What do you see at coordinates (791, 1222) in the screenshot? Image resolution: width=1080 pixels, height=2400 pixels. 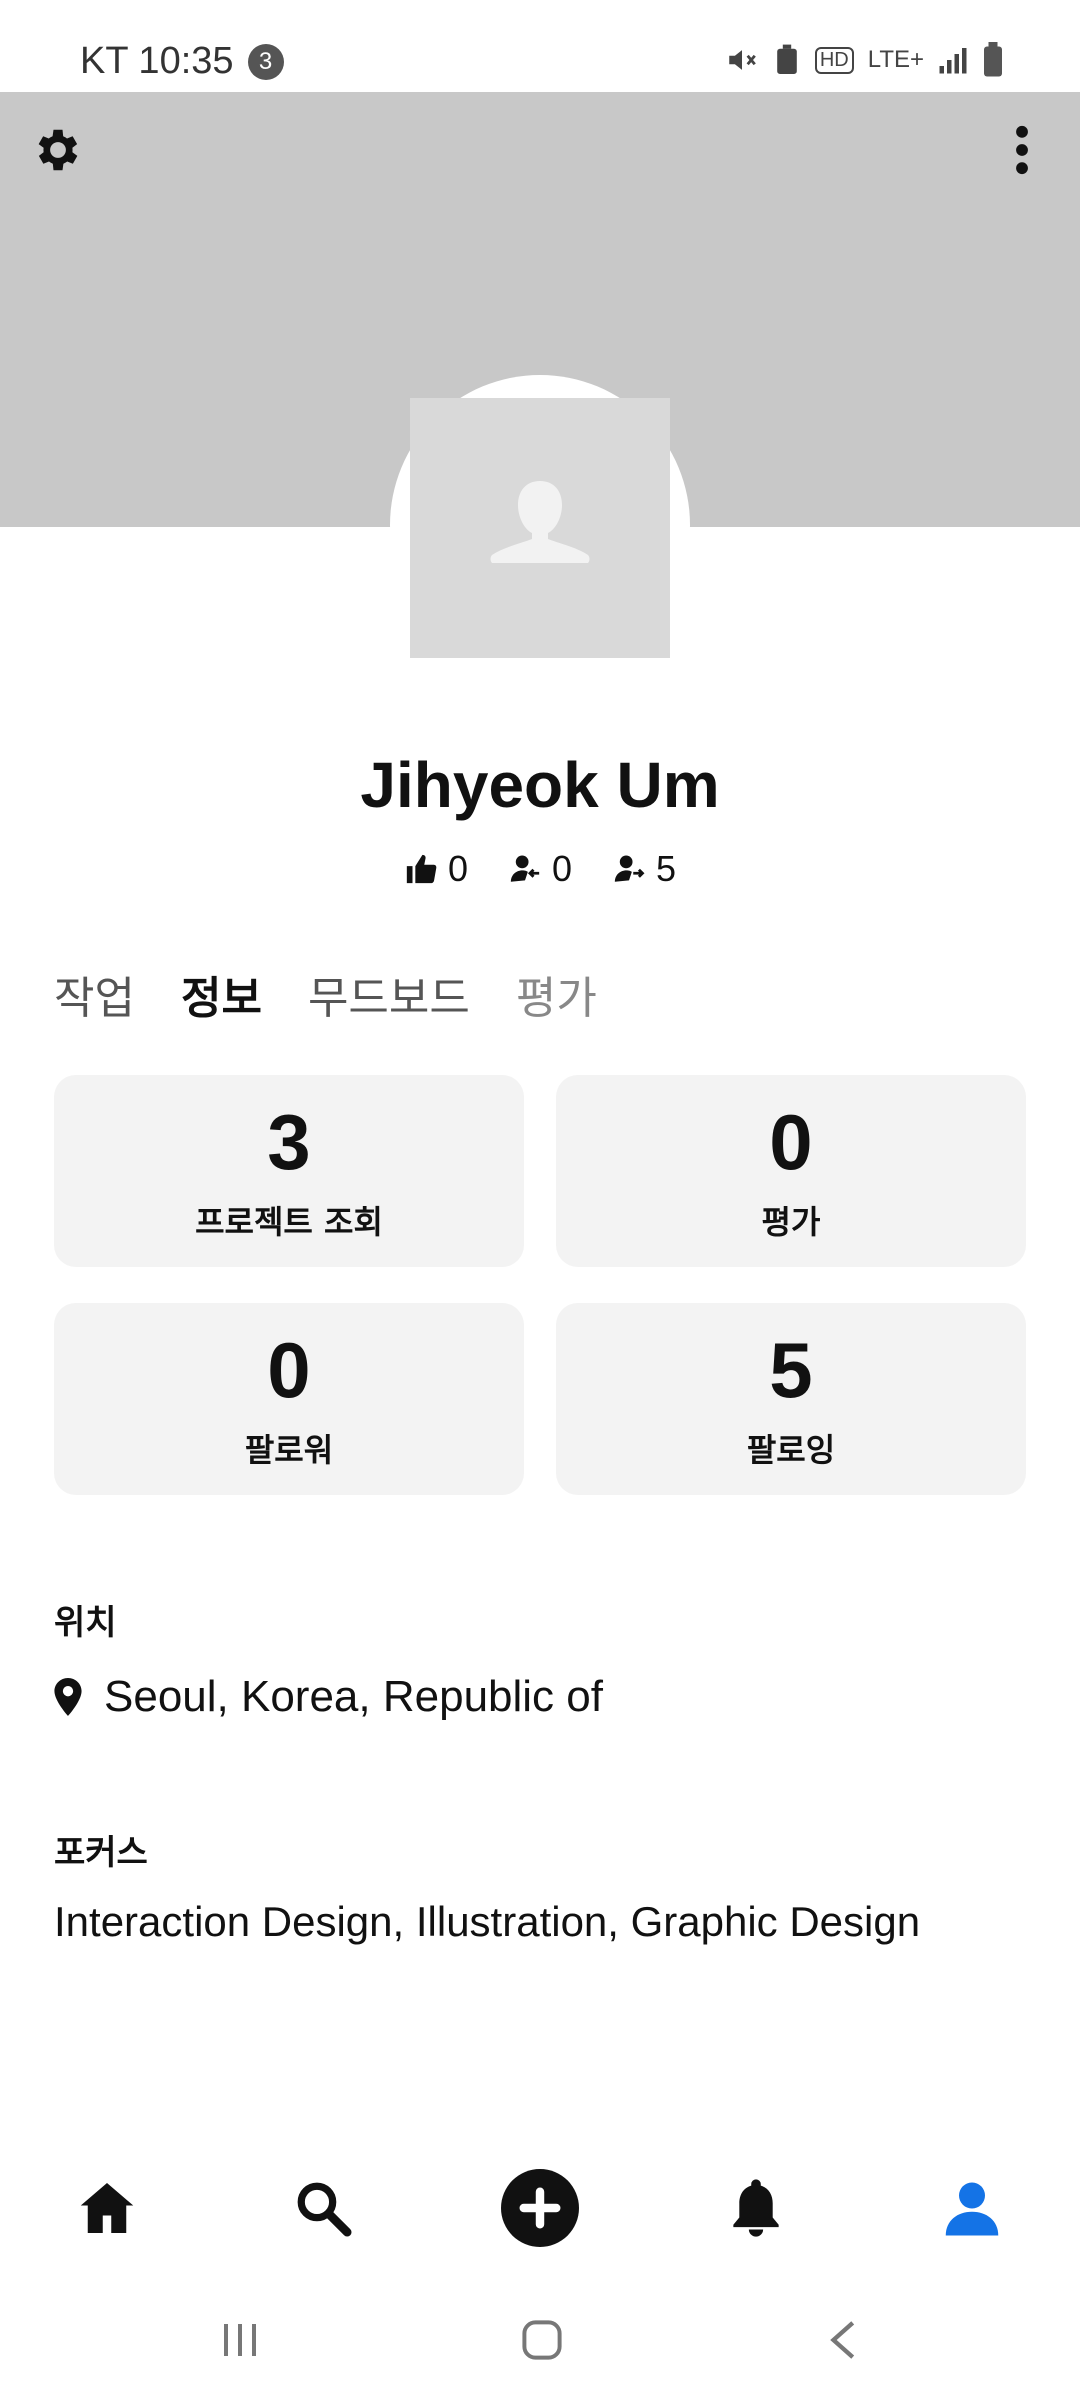 I see `card-label: 평가` at bounding box center [791, 1222].